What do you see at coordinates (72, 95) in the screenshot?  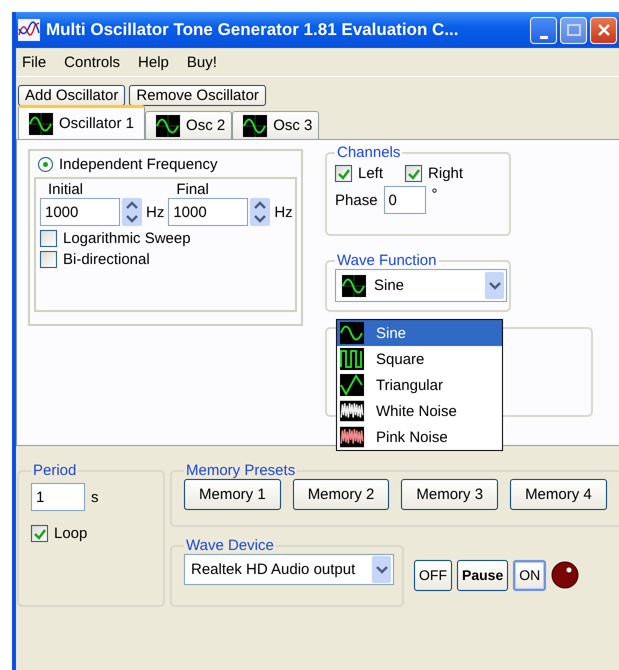 I see `toolbar-button: Add Oscillator` at bounding box center [72, 95].